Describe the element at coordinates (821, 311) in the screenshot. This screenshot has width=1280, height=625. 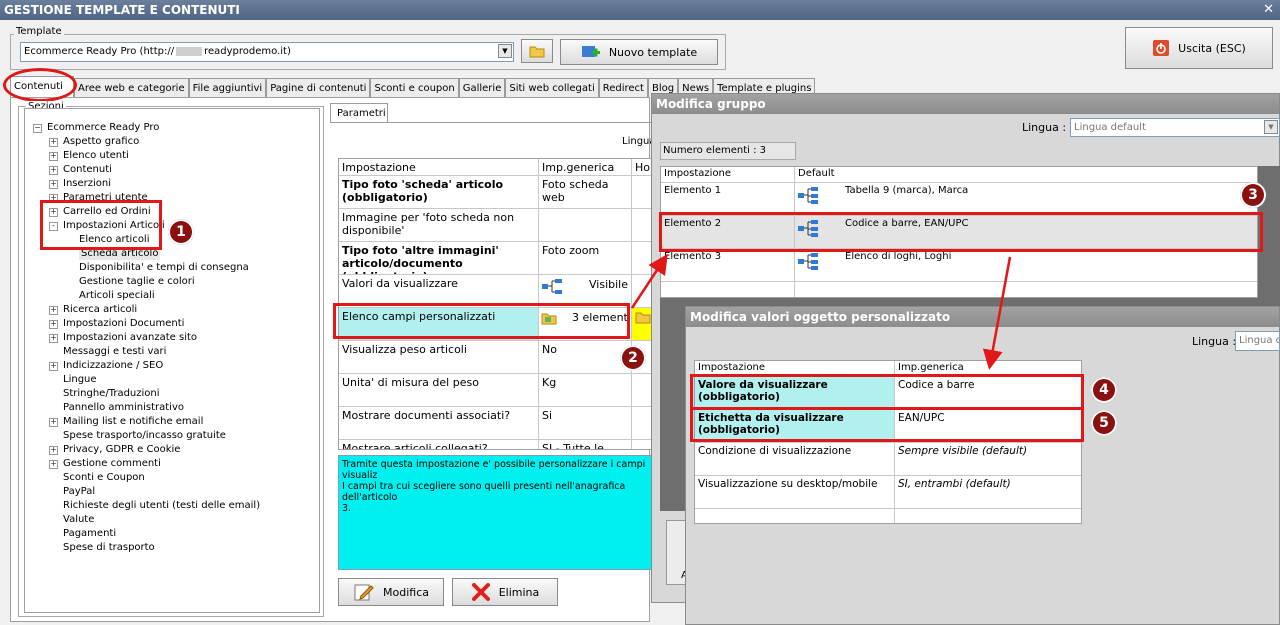
I see `annotation-arrows` at that location.